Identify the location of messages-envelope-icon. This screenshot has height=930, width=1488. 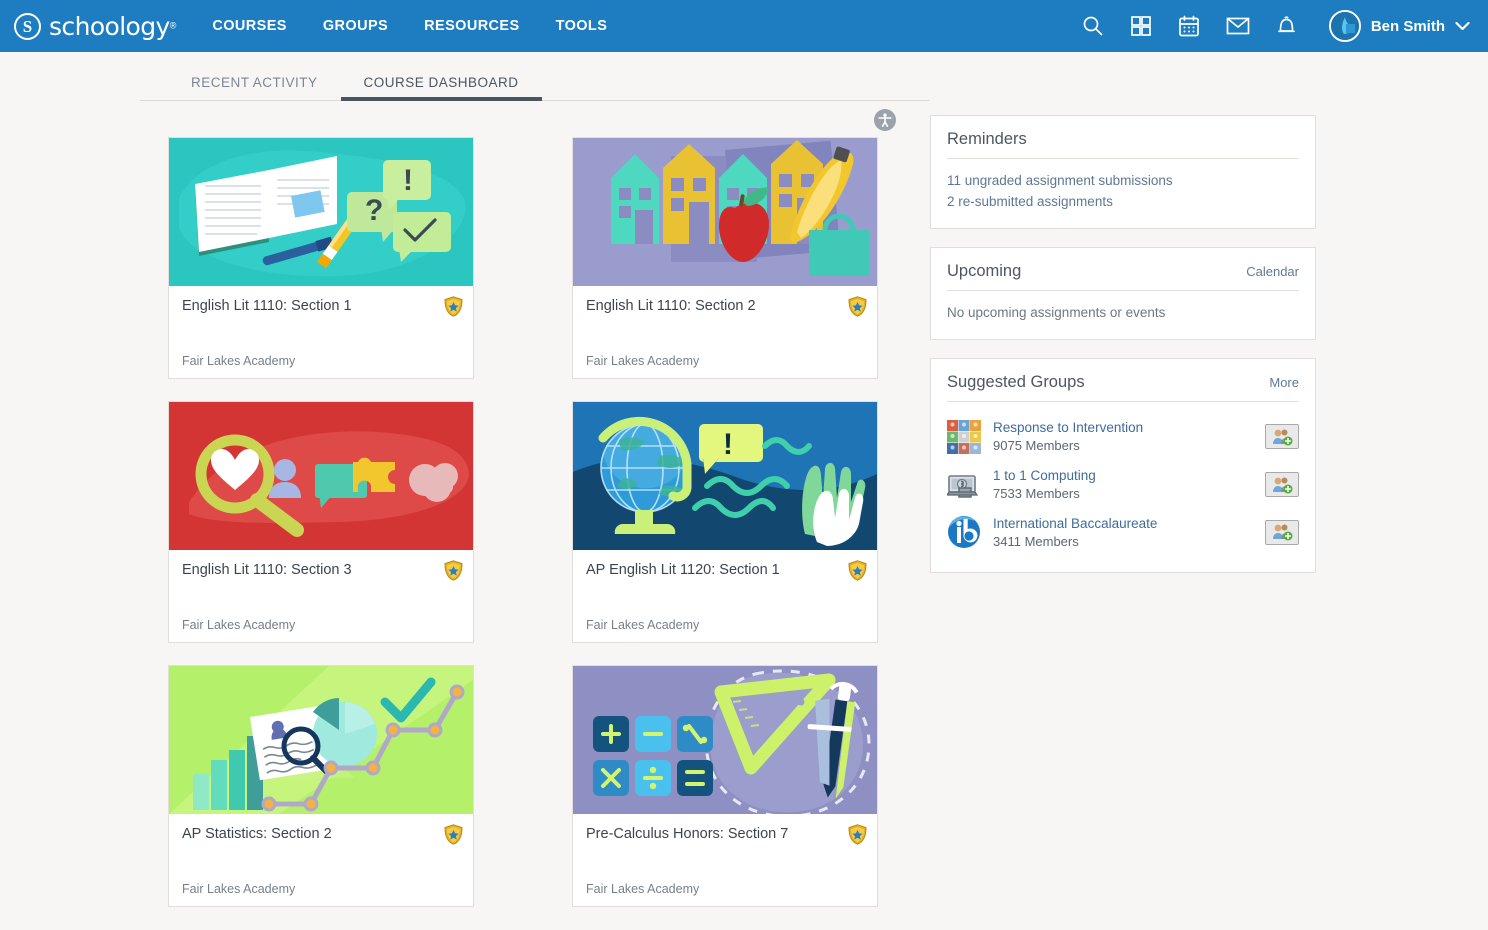
(1238, 26).